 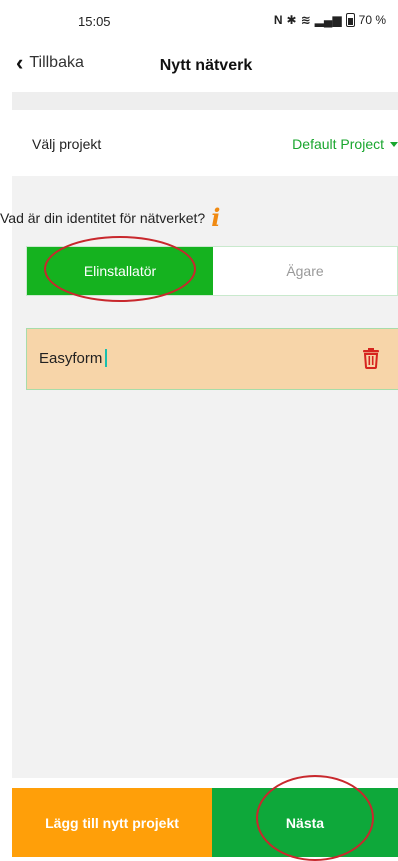 What do you see at coordinates (206, 65) in the screenshot?
I see `page-title: Nytt nätverk` at bounding box center [206, 65].